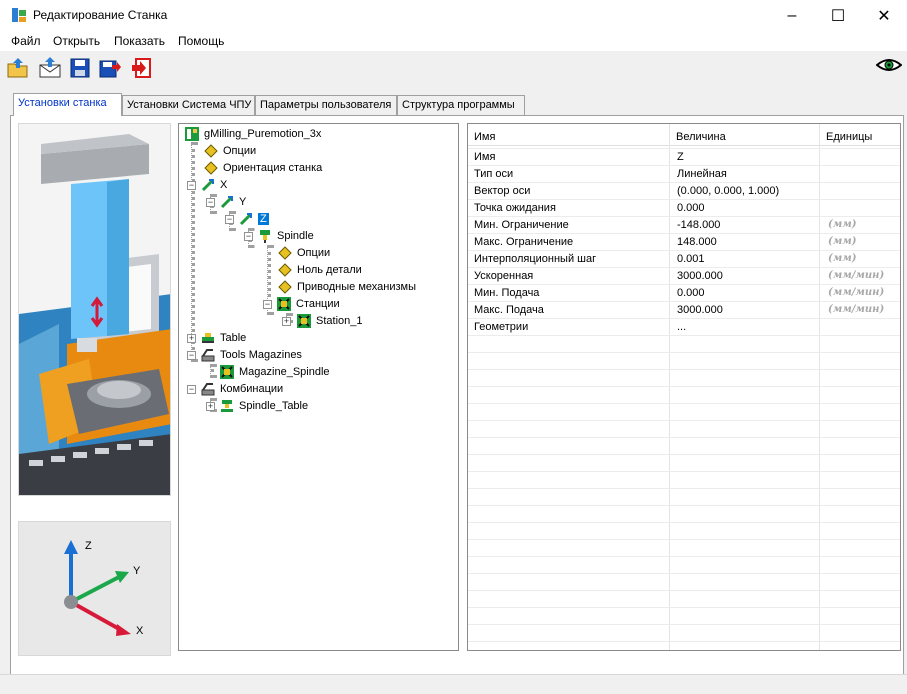 The height and width of the screenshot is (694, 907). I want to click on property-row: Точка ожидания 0.000, so click(684, 208).